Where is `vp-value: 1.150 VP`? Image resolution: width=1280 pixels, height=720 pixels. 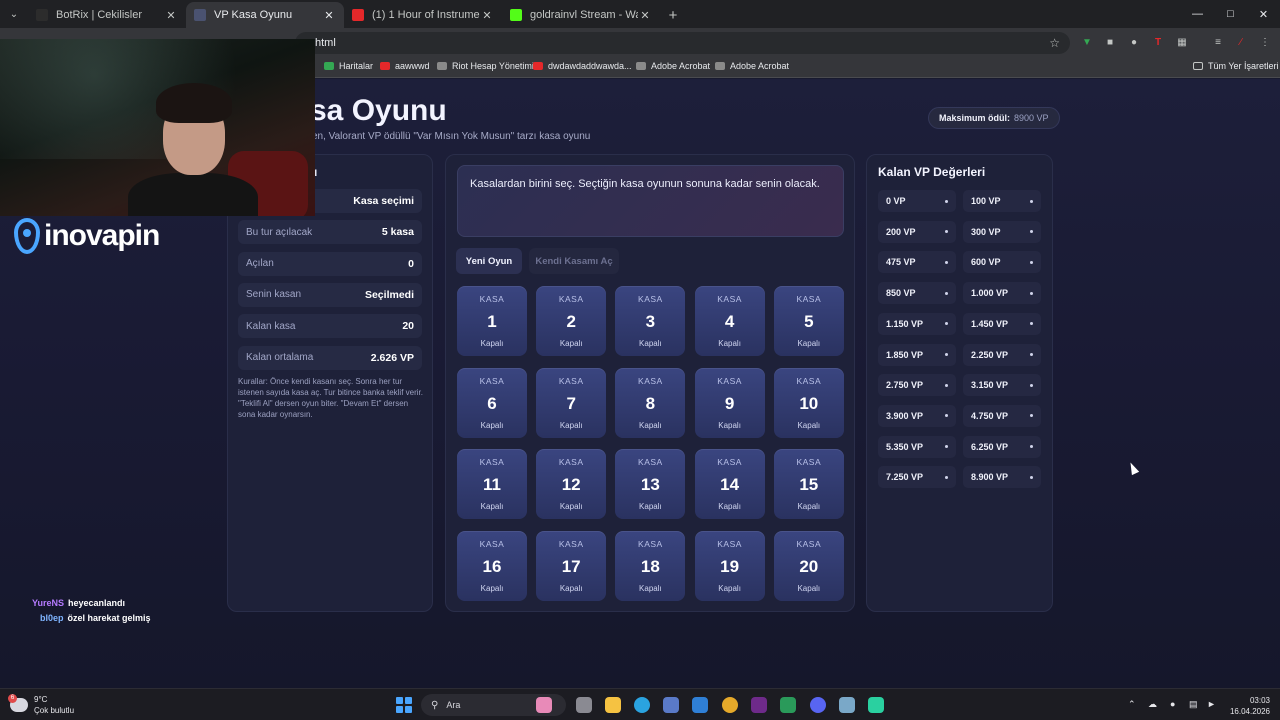
vp-value: 1.150 VP is located at coordinates (905, 323).